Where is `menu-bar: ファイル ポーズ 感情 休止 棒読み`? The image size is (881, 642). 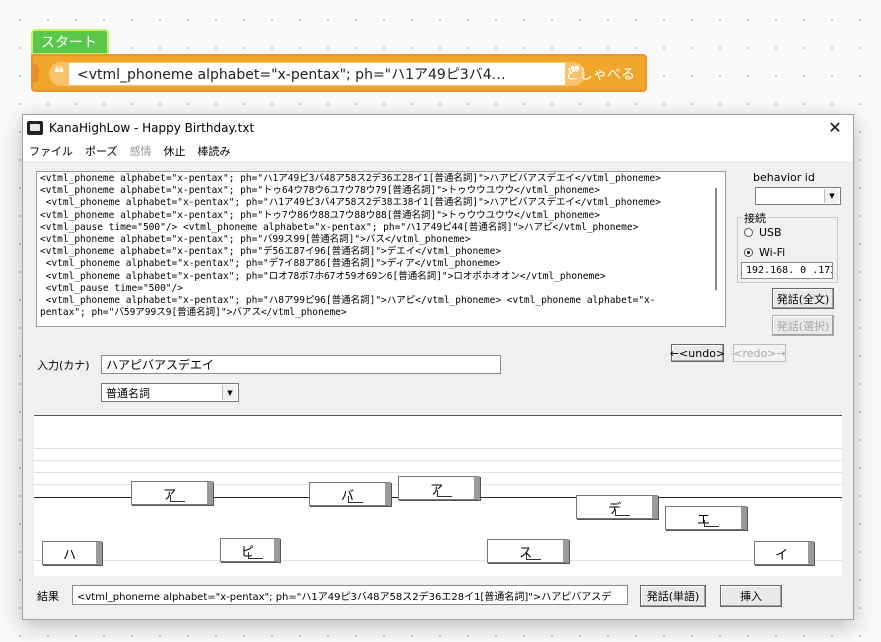 menu-bar: ファイル ポーズ 感情 休止 棒読み is located at coordinates (438, 151).